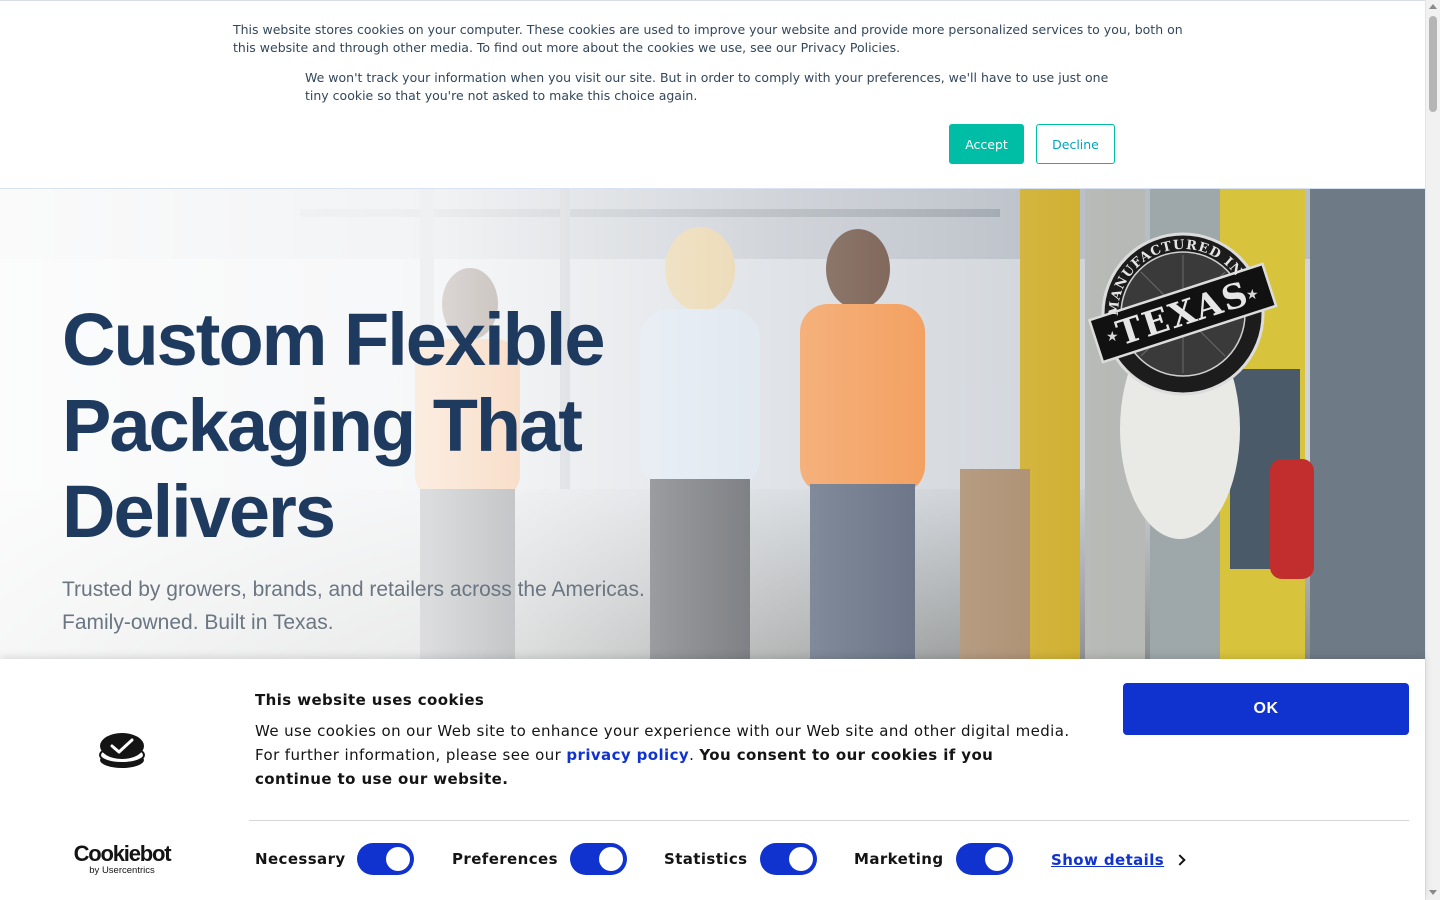 Image resolution: width=1440 pixels, height=900 pixels. What do you see at coordinates (122, 870) in the screenshot?
I see `cookiebot-logo-subtext: by Usercentrics` at bounding box center [122, 870].